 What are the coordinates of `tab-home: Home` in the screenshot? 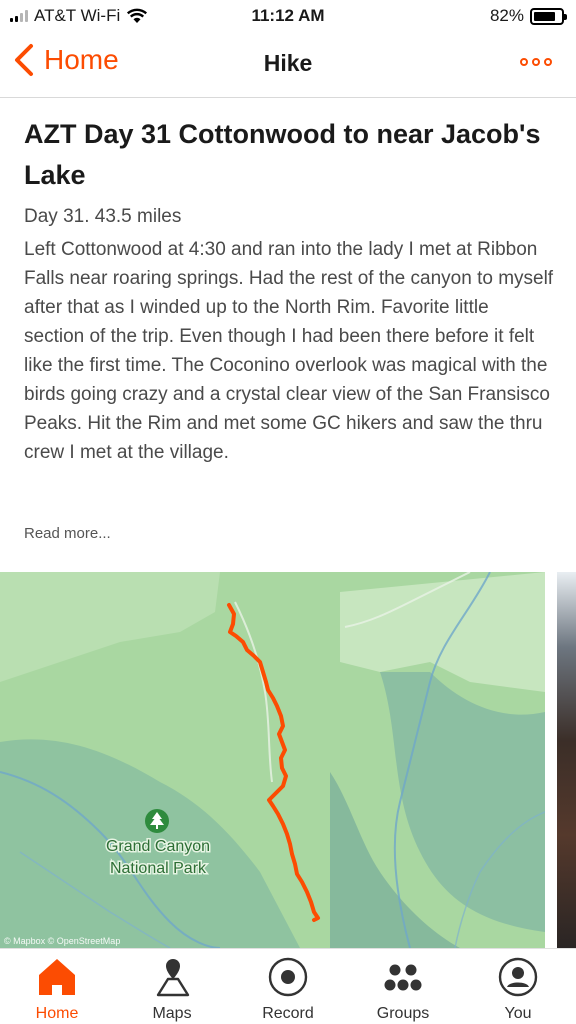 It's located at (57, 989).